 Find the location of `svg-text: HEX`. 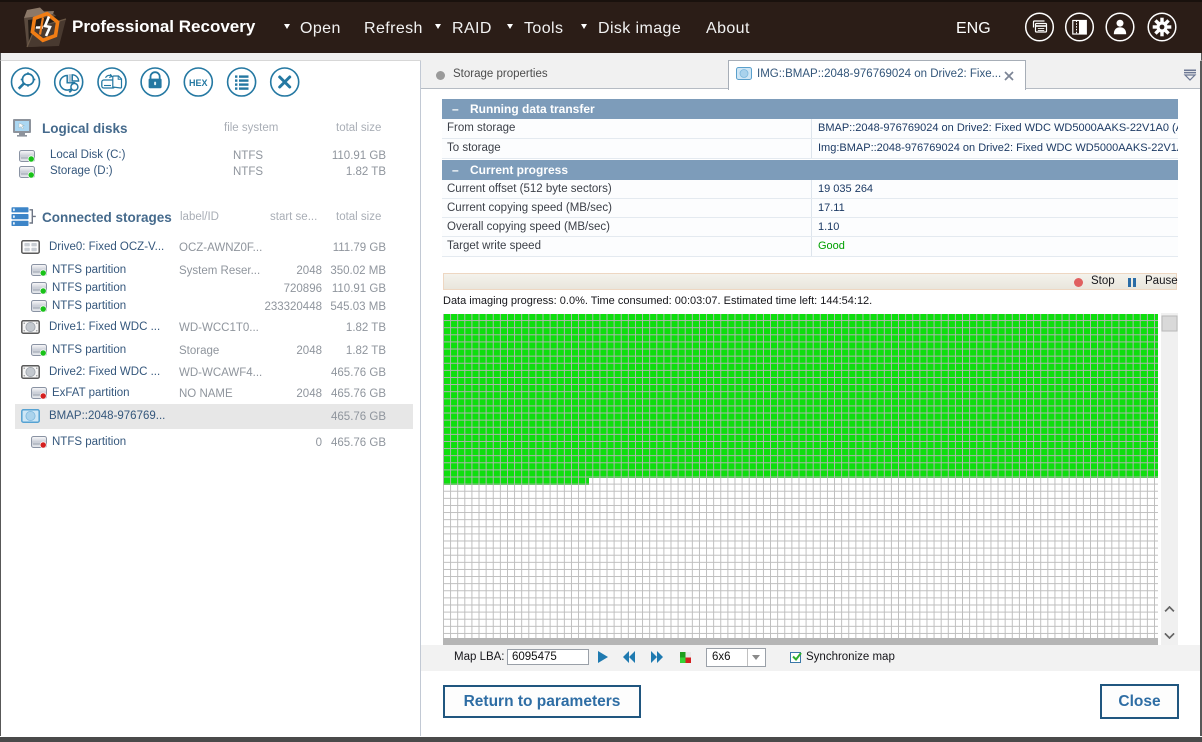

svg-text: HEX is located at coordinates (198, 83).